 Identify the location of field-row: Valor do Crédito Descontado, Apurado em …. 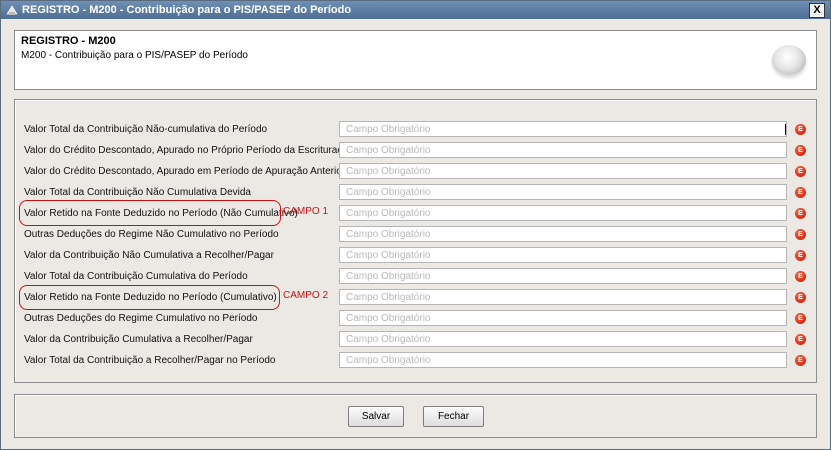
(415, 172).